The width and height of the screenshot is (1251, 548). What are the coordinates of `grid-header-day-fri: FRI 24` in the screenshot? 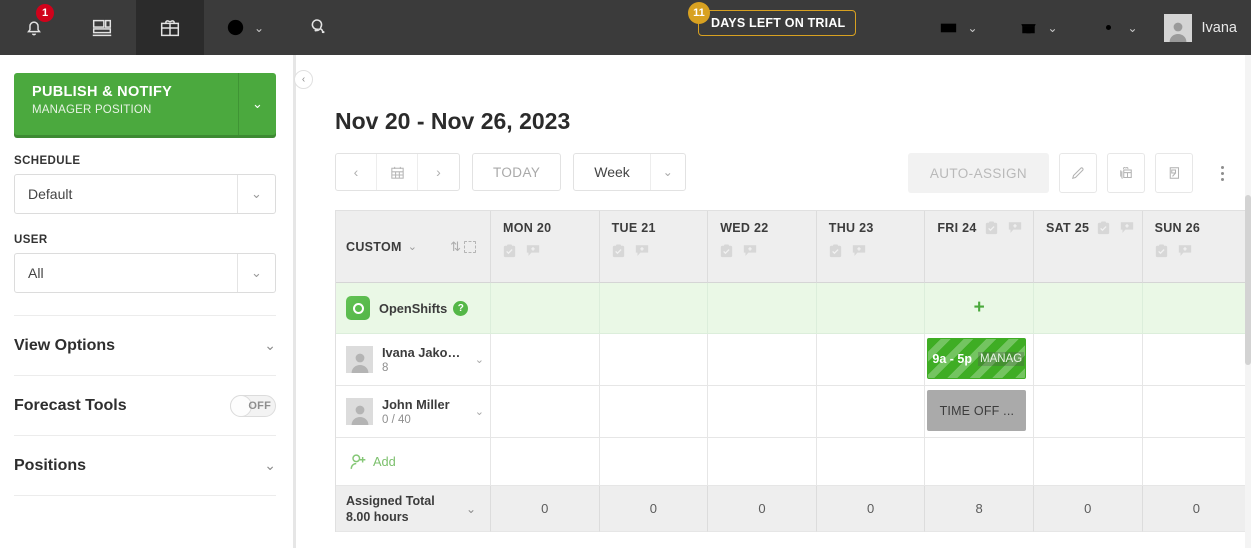 It's located at (979, 247).